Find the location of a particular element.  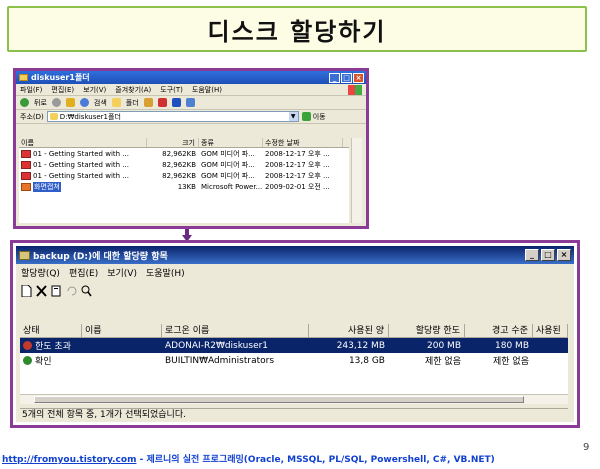

column-amount-used: 사용된 양 is located at coordinates (349, 330).